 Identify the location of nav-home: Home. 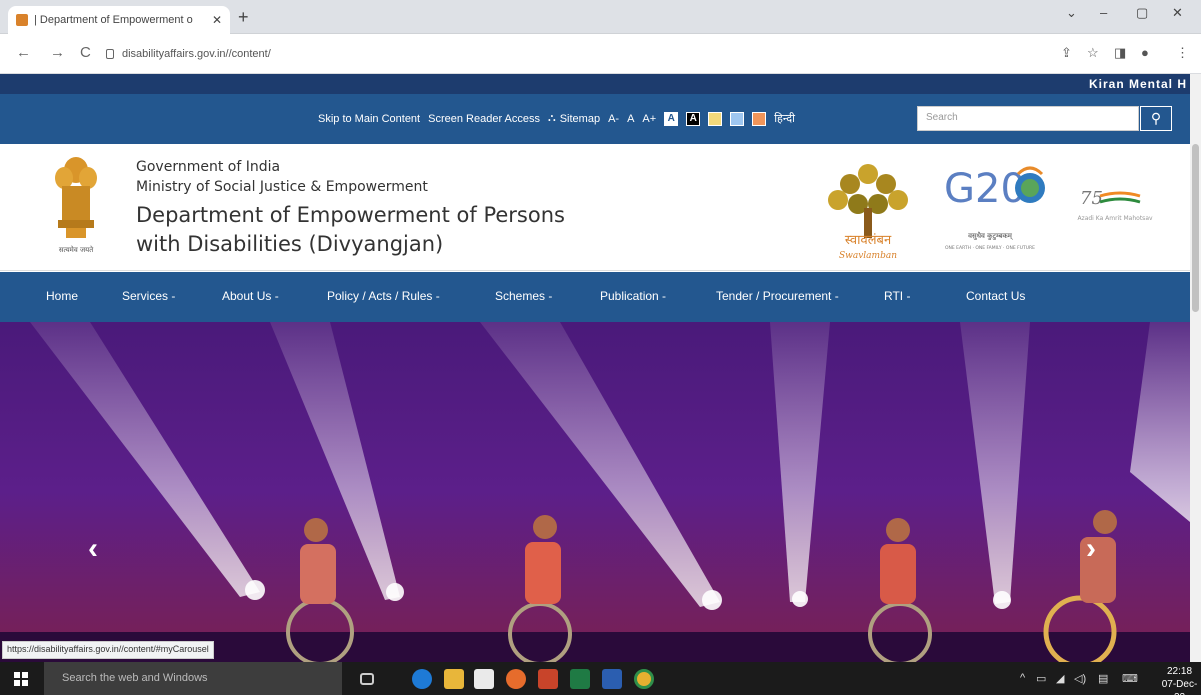
(62, 296).